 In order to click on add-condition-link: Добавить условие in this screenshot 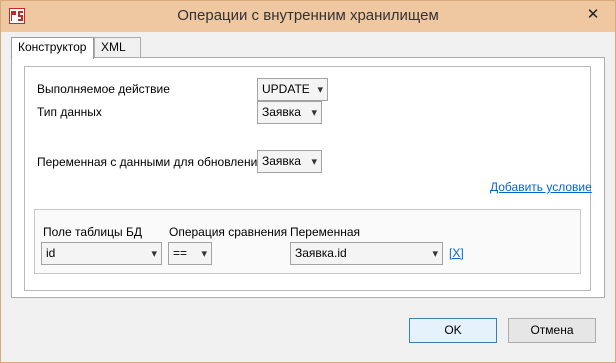, I will do `click(541, 187)`.